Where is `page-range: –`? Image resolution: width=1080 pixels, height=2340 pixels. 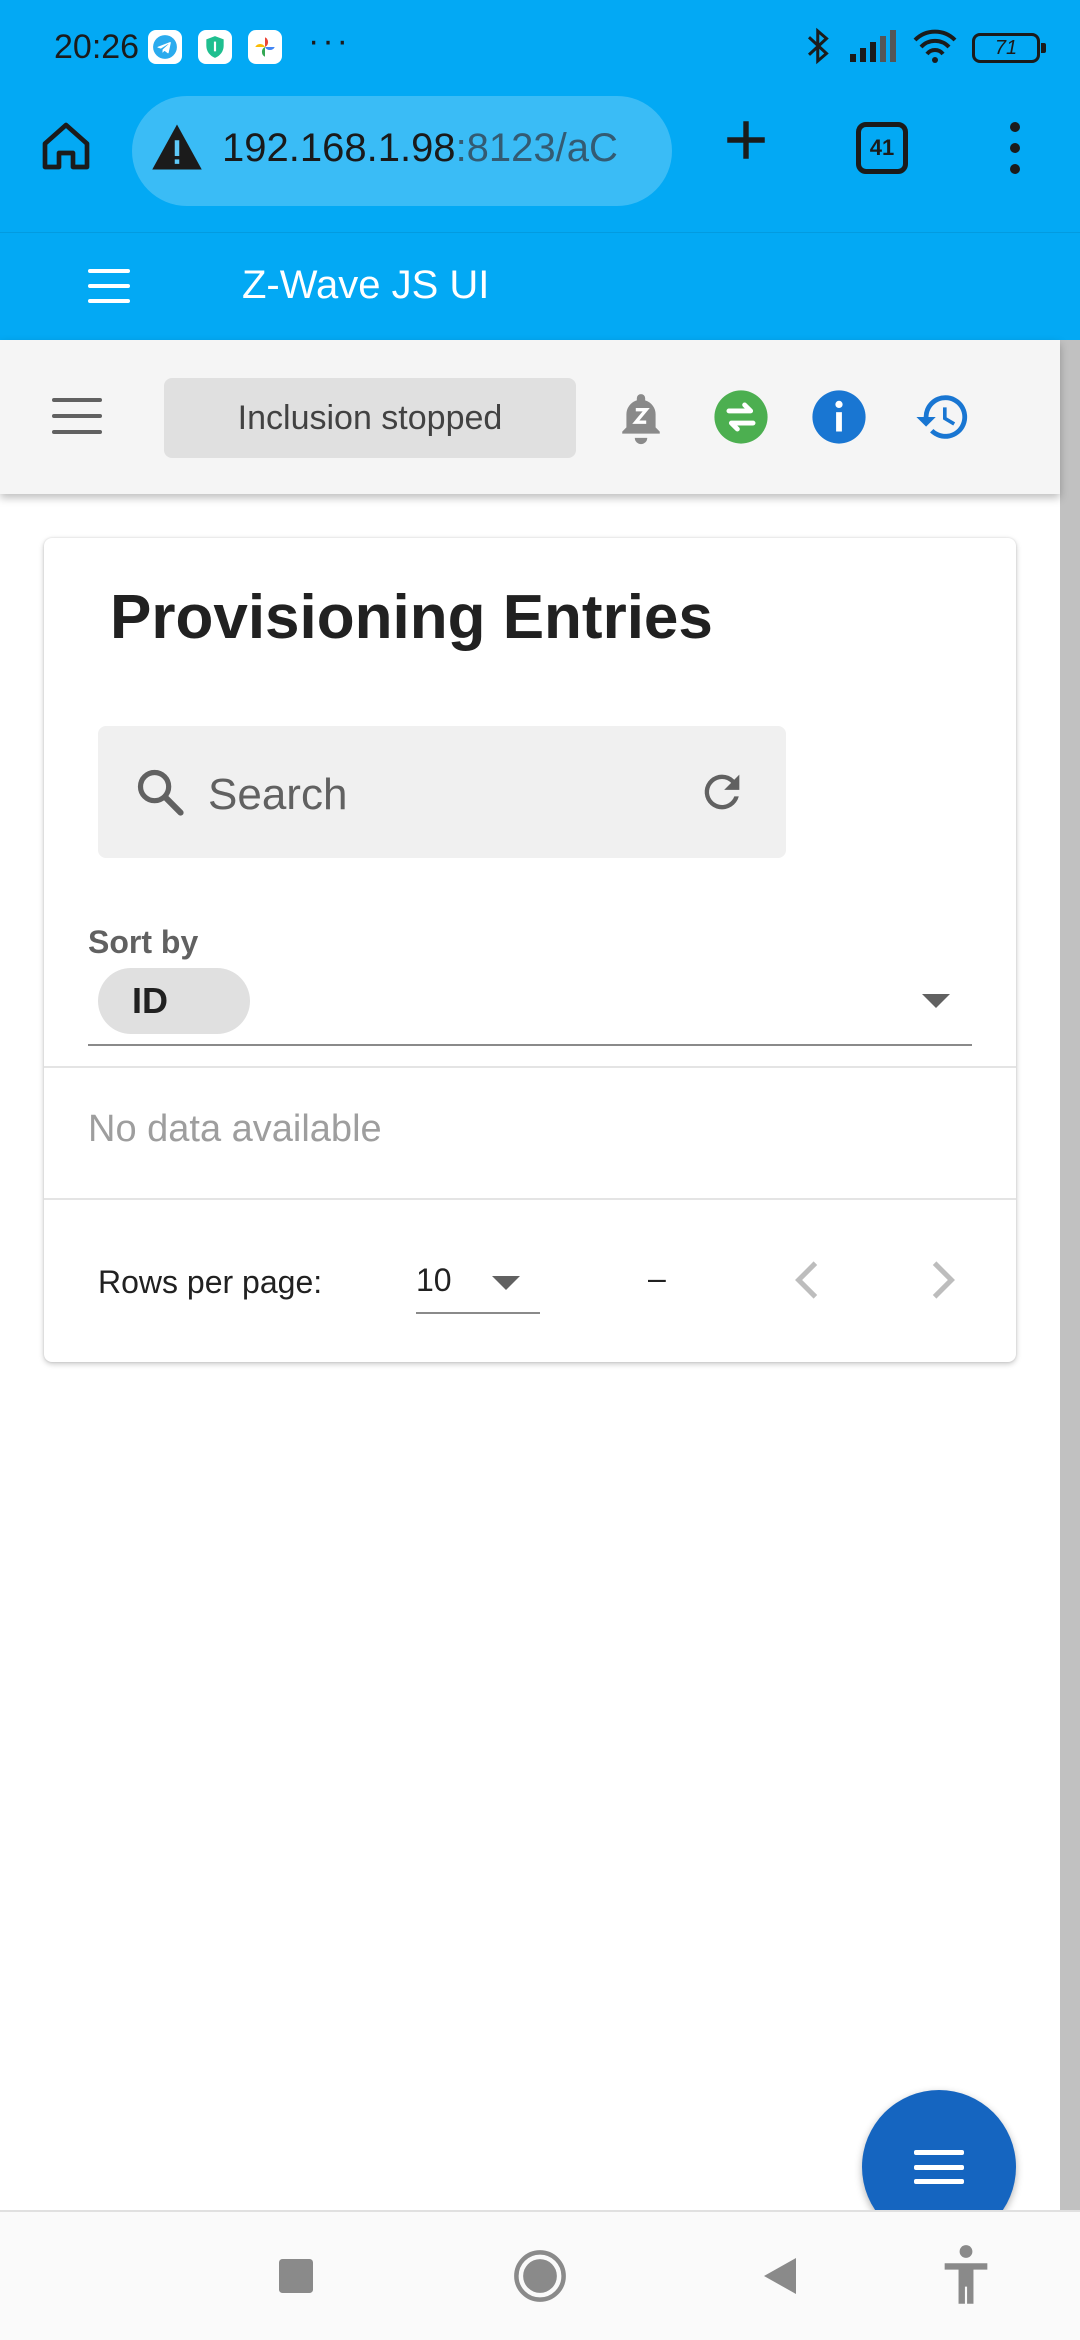 page-range: – is located at coordinates (657, 1278).